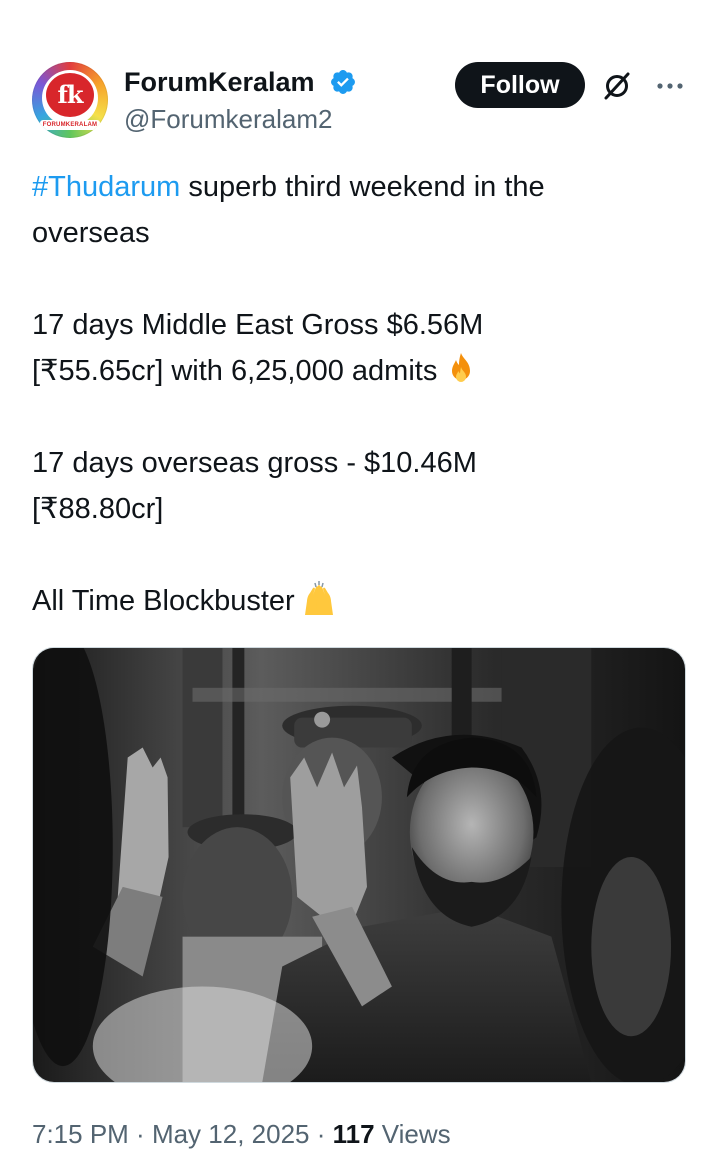 This screenshot has height=1163, width=704. I want to click on grok-icon, so click(617, 86).